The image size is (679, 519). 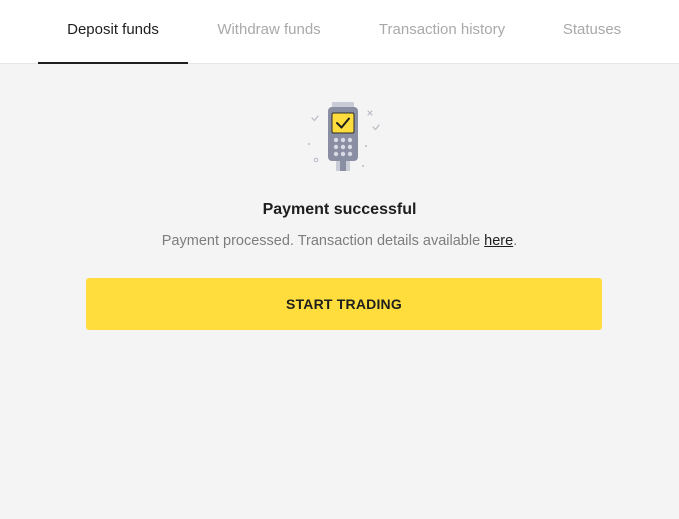 What do you see at coordinates (113, 63) in the screenshot?
I see `active-tab-indicator` at bounding box center [113, 63].